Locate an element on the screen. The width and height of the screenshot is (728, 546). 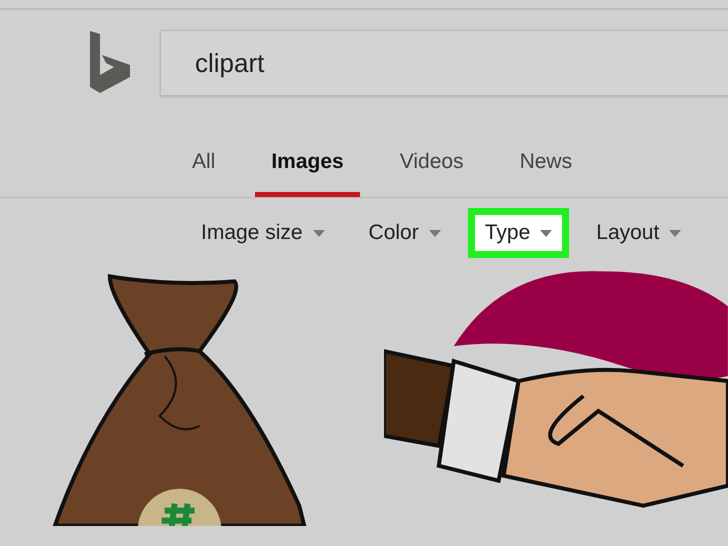
nav-tab: News is located at coordinates (546, 170).